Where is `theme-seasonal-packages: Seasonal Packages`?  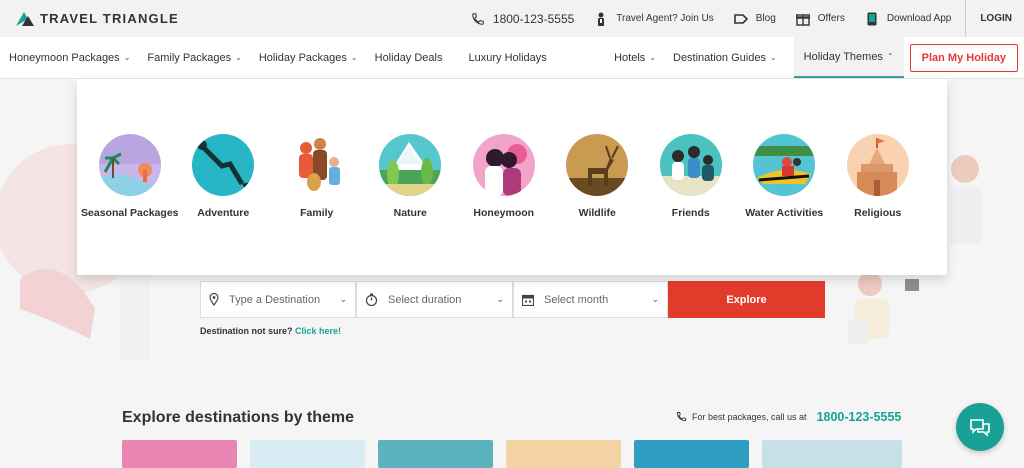 theme-seasonal-packages: Seasonal Packages is located at coordinates (130, 176).